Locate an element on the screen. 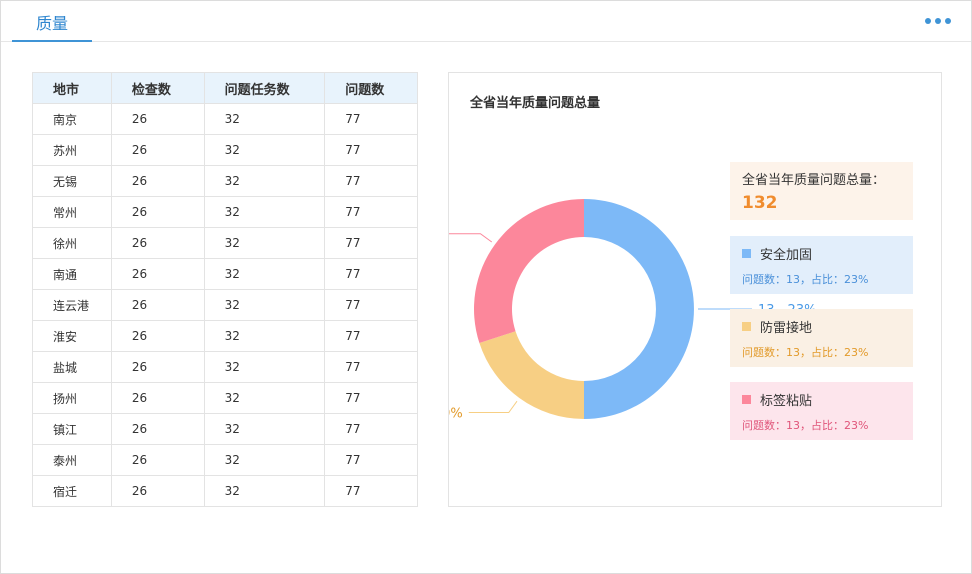  more-options-icon is located at coordinates (938, 21).